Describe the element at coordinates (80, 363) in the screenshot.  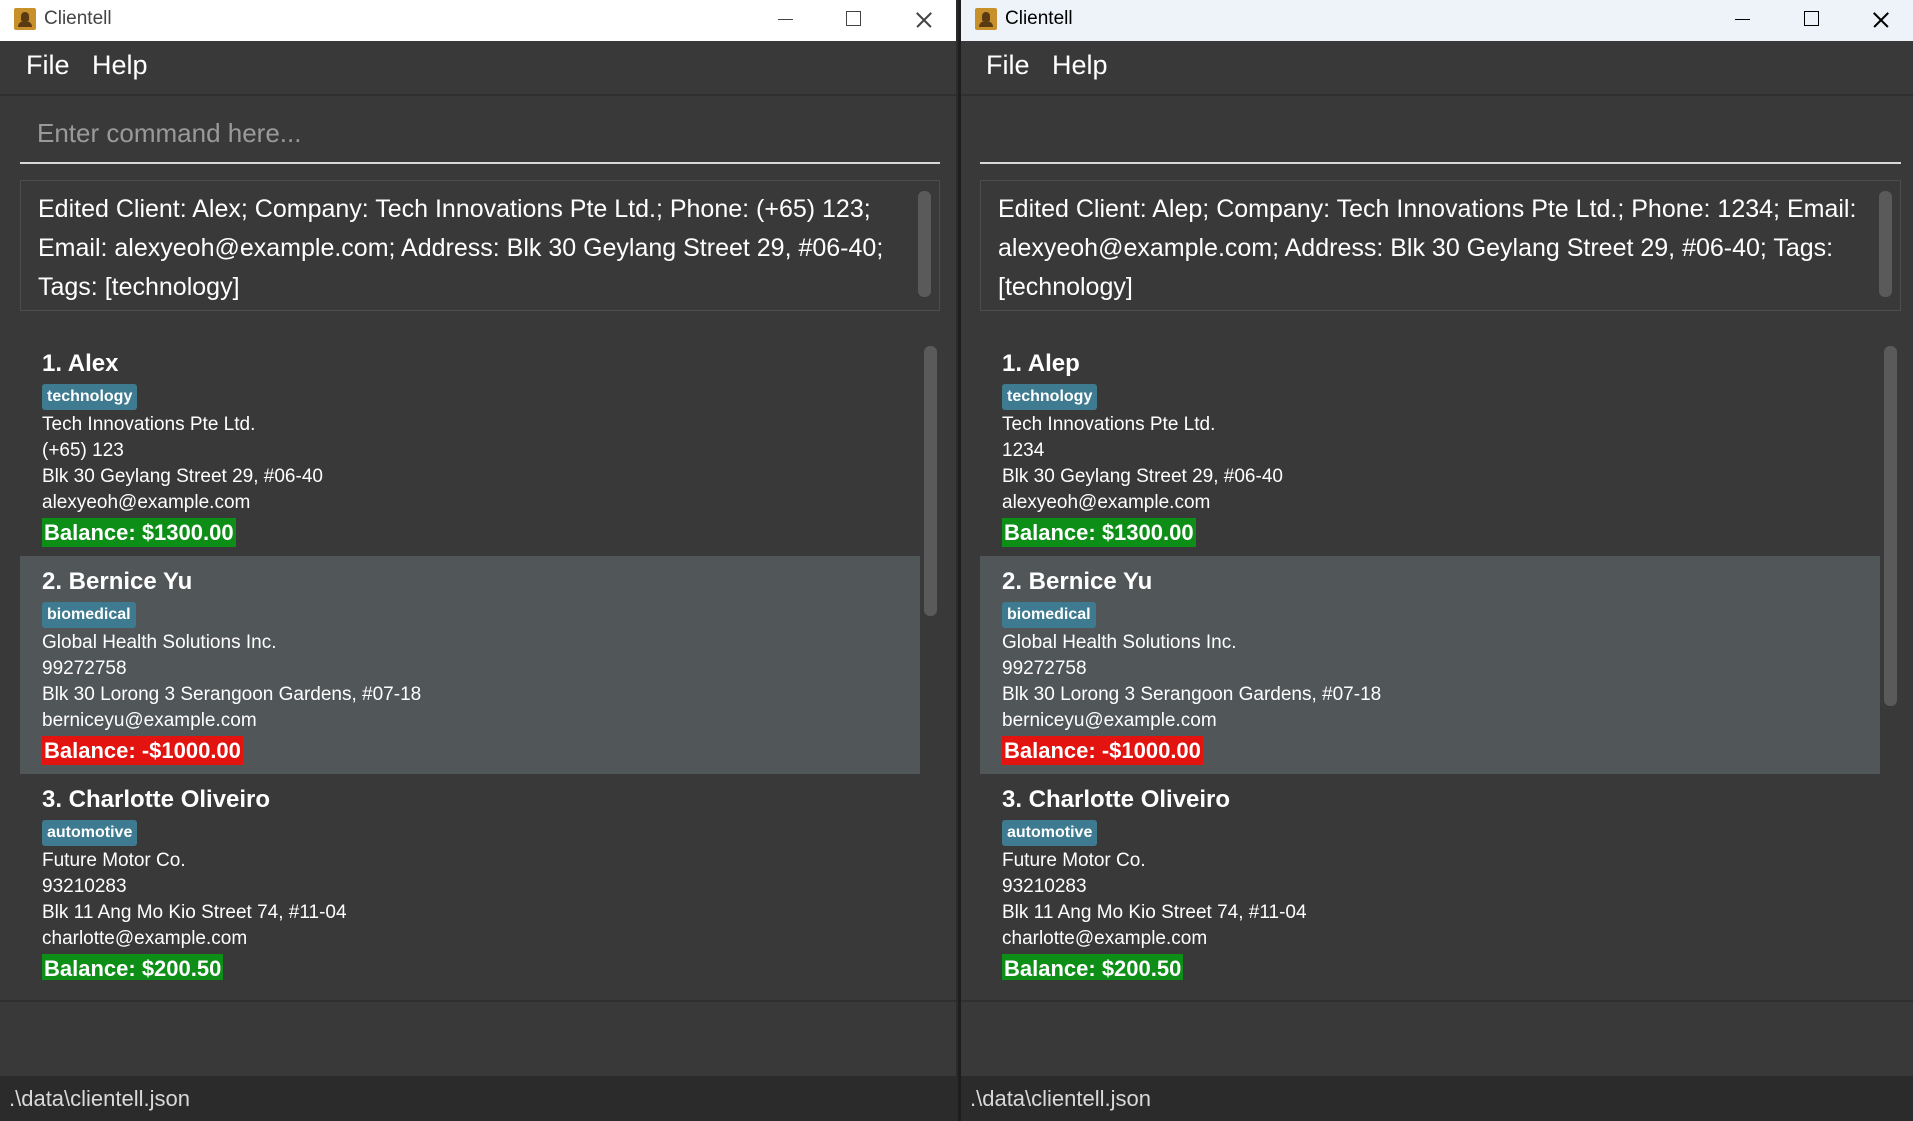
I see `client-name: 1. Alex` at that location.